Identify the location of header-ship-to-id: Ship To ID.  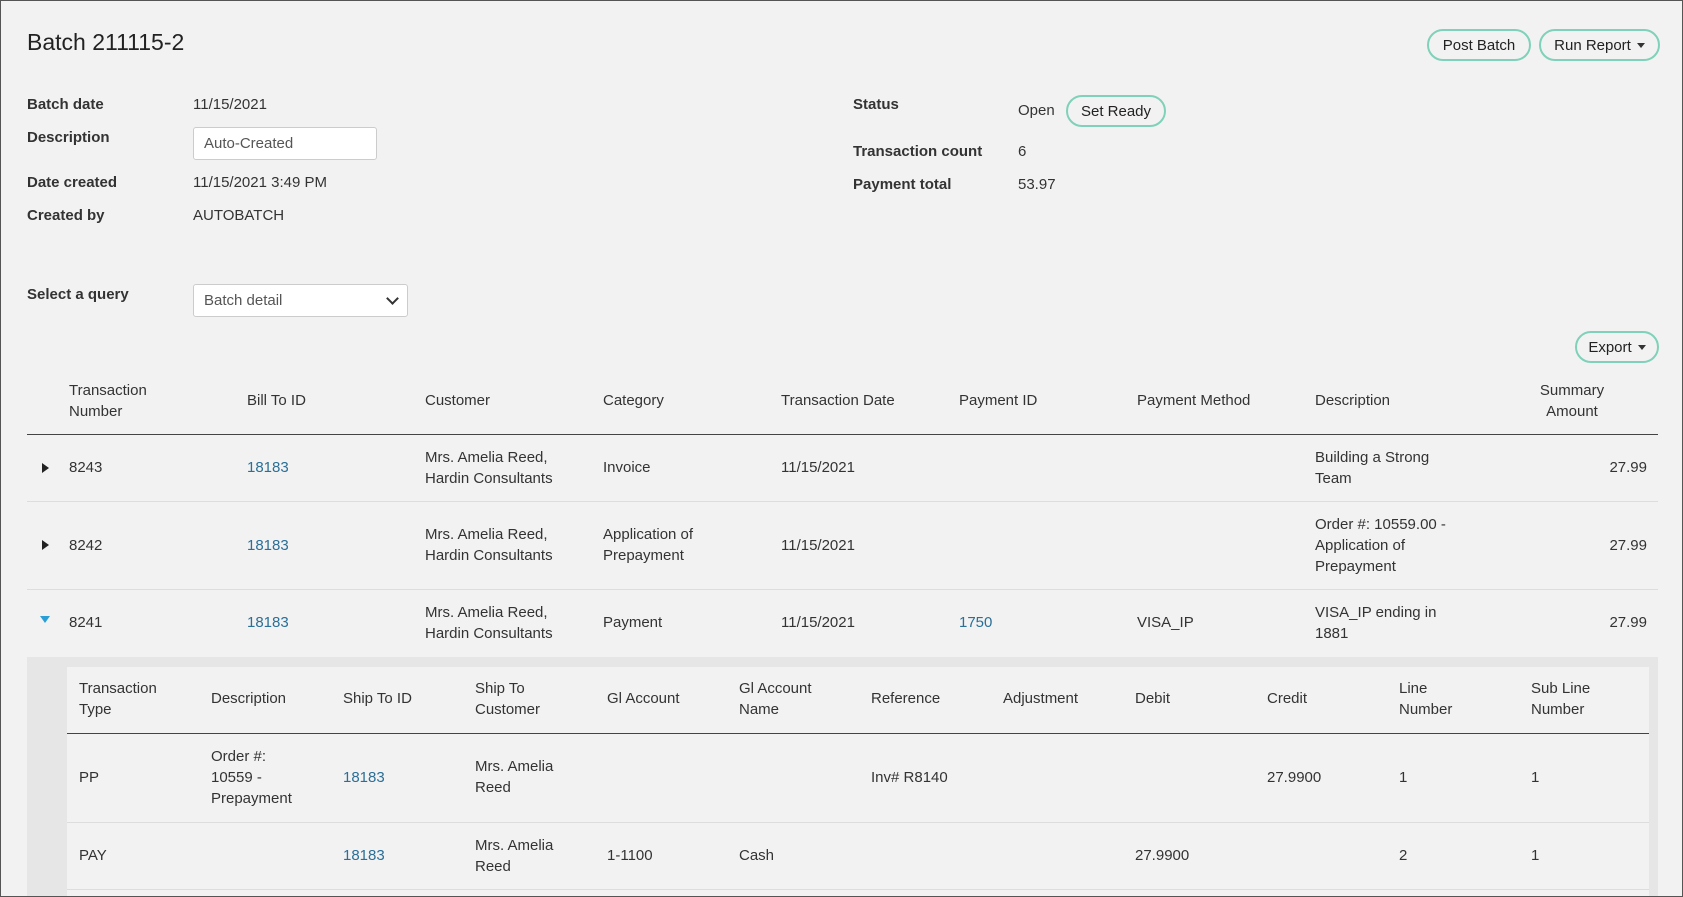
(377, 698).